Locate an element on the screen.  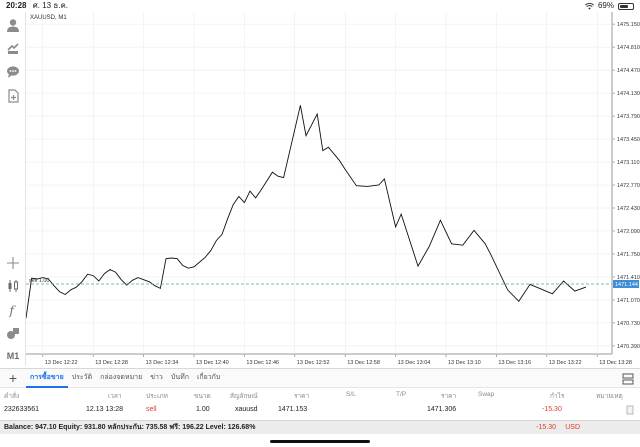
y-tick-label: 1472.090 is located at coordinates (628, 232).